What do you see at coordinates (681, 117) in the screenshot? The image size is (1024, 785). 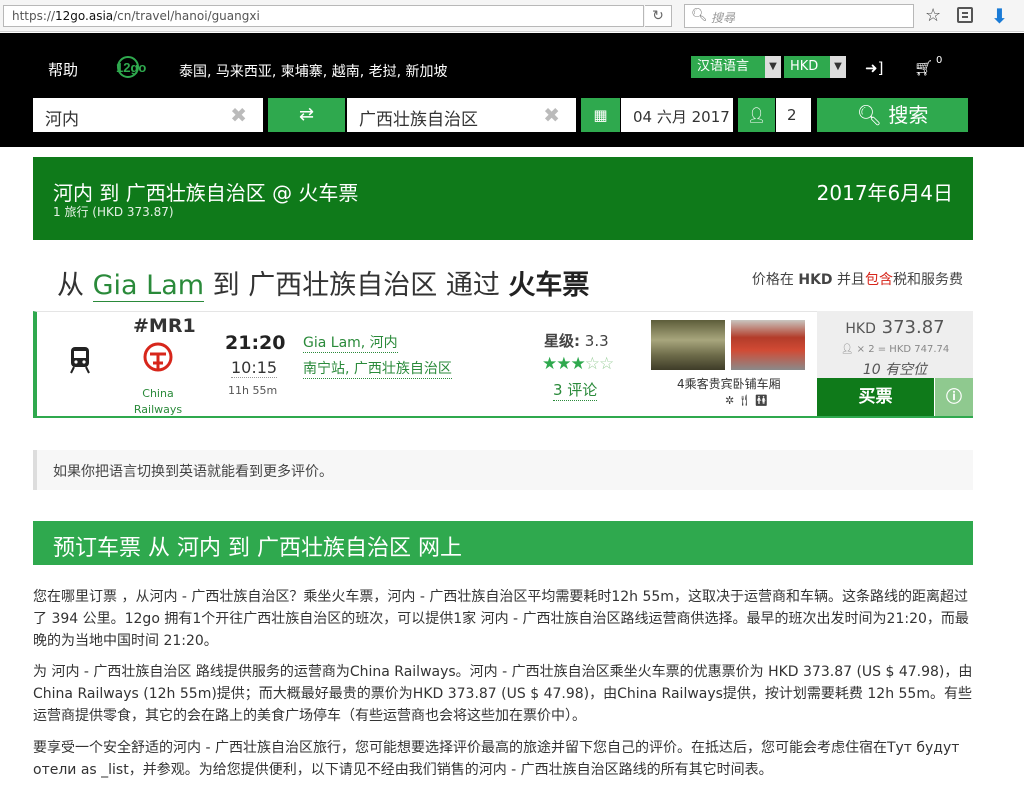 I see `date-value: 04 六月 2017` at bounding box center [681, 117].